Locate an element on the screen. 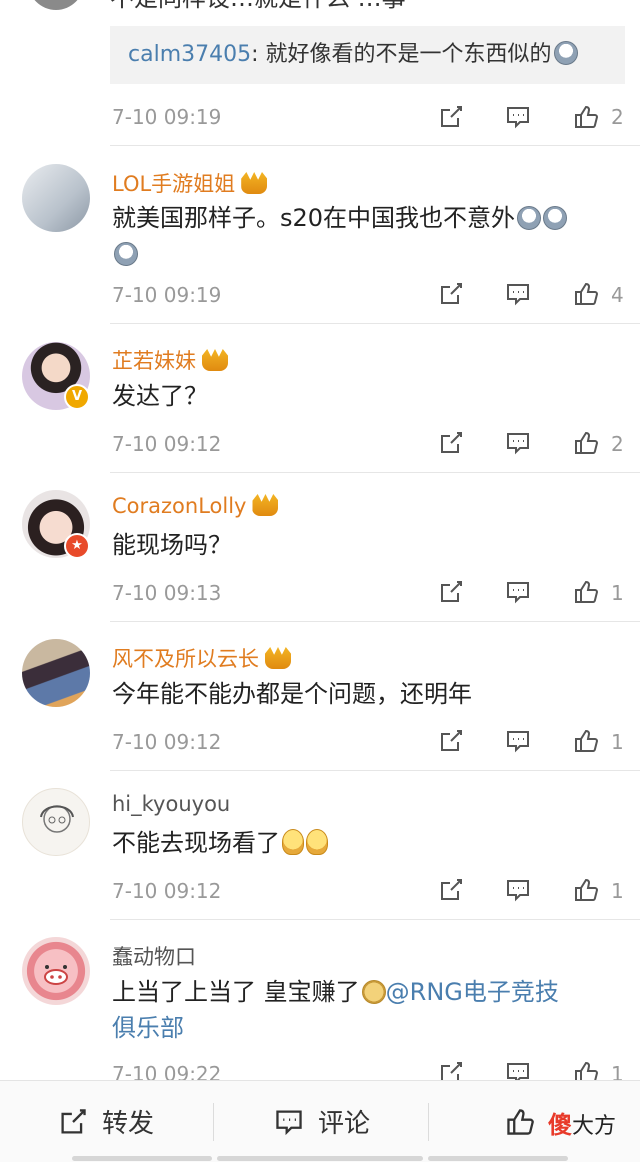 The width and height of the screenshot is (640, 1162). username-text: LOL手游姐姐 is located at coordinates (173, 184).